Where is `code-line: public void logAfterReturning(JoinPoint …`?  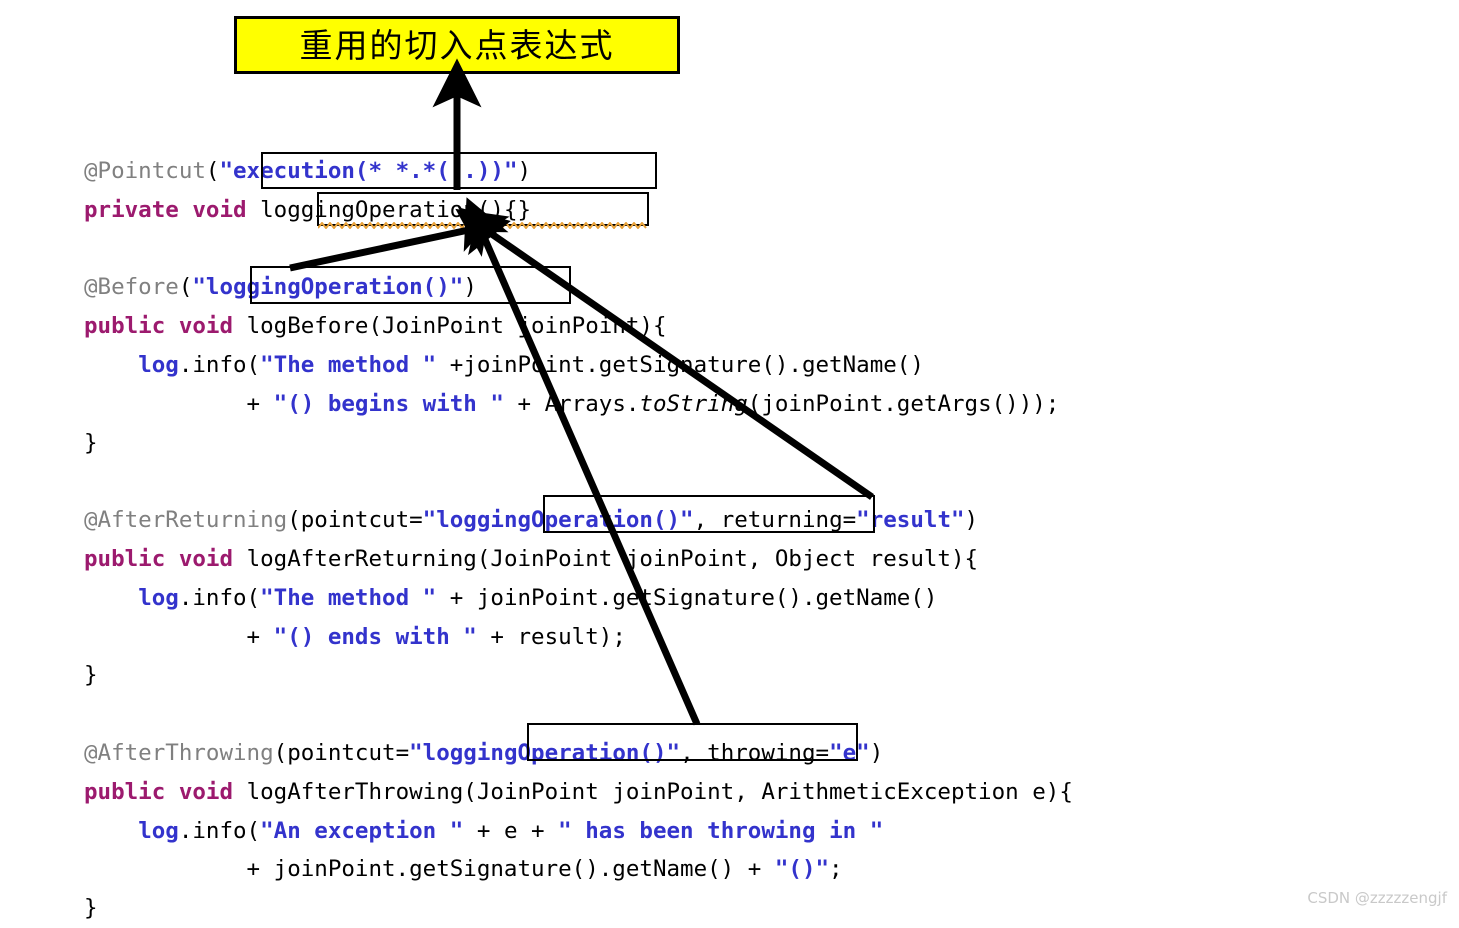 code-line: public void logAfterReturning(JoinPoint … is located at coordinates (578, 559).